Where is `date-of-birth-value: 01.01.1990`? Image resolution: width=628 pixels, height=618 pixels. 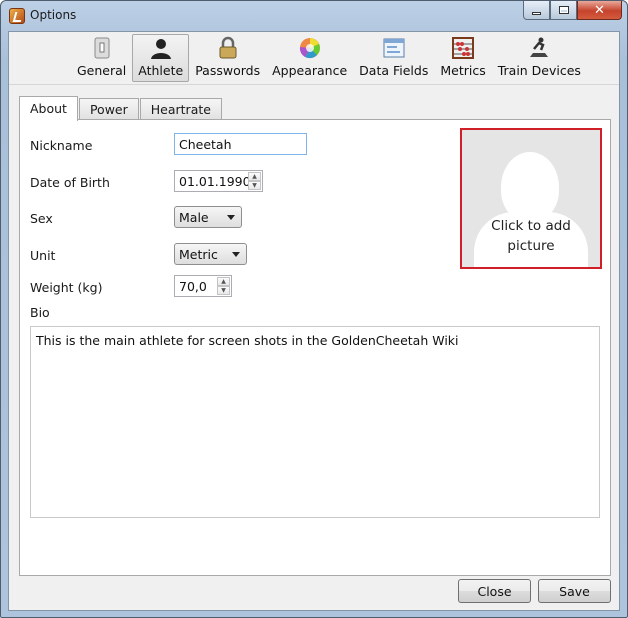 date-of-birth-value: 01.01.1990 is located at coordinates (215, 181).